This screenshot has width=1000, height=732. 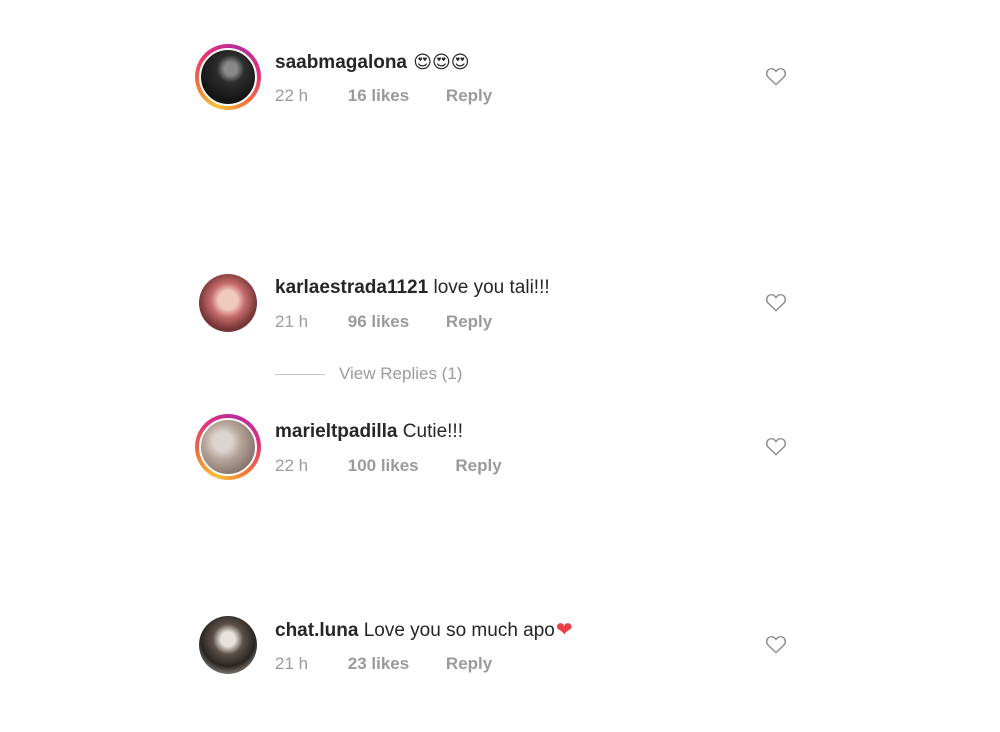 I want to click on comment-username: saabmagalona, so click(x=341, y=62).